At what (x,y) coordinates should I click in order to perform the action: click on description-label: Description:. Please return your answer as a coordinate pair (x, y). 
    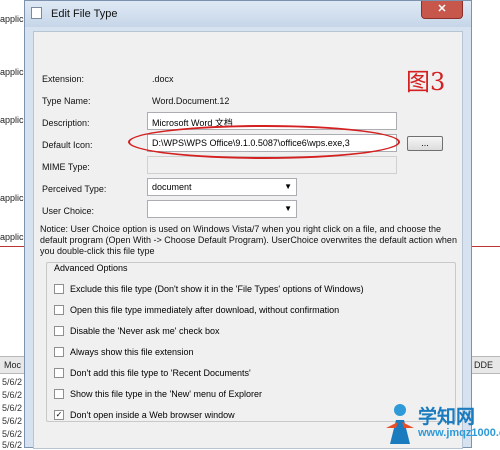
    Looking at the image, I should click on (66, 123).